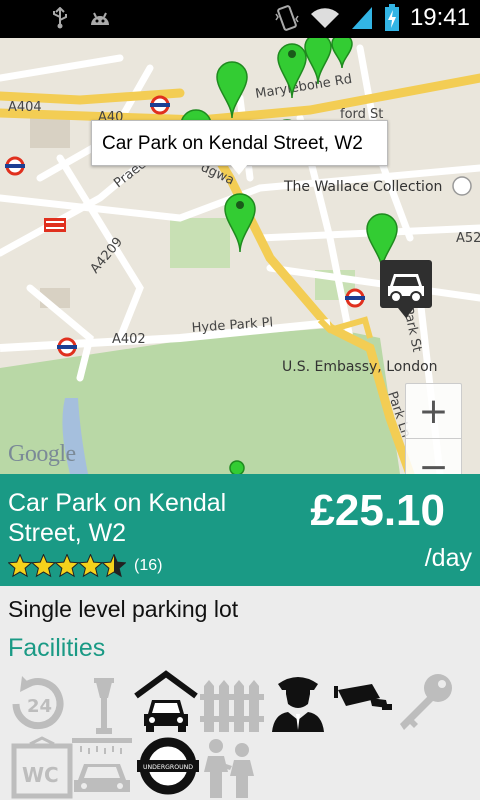 Image resolution: width=480 pixels, height=800 pixels. I want to click on price: £25.10, so click(377, 510).